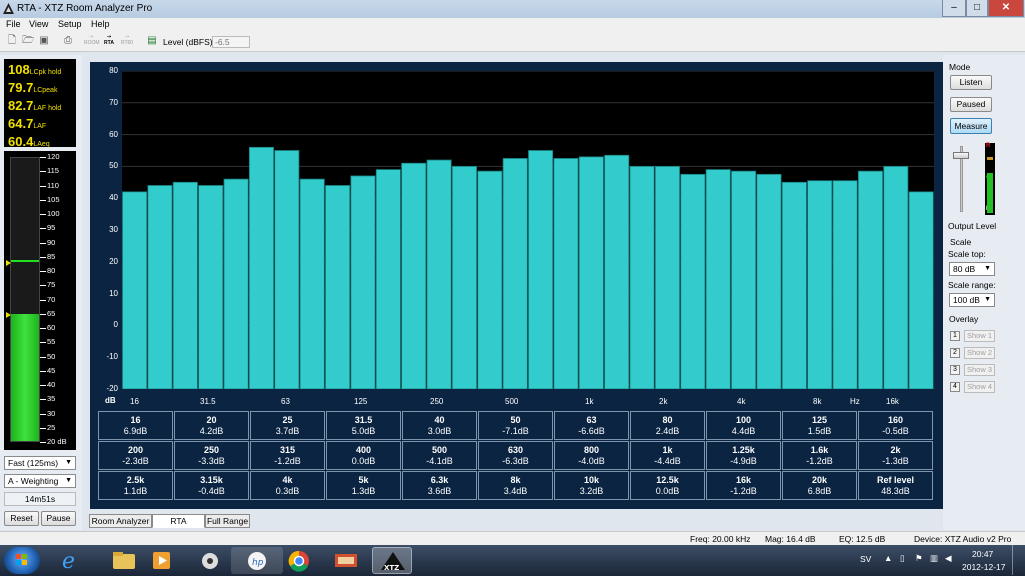 The height and width of the screenshot is (576, 1025). I want to click on x-tick-label: 16k, so click(892, 401).